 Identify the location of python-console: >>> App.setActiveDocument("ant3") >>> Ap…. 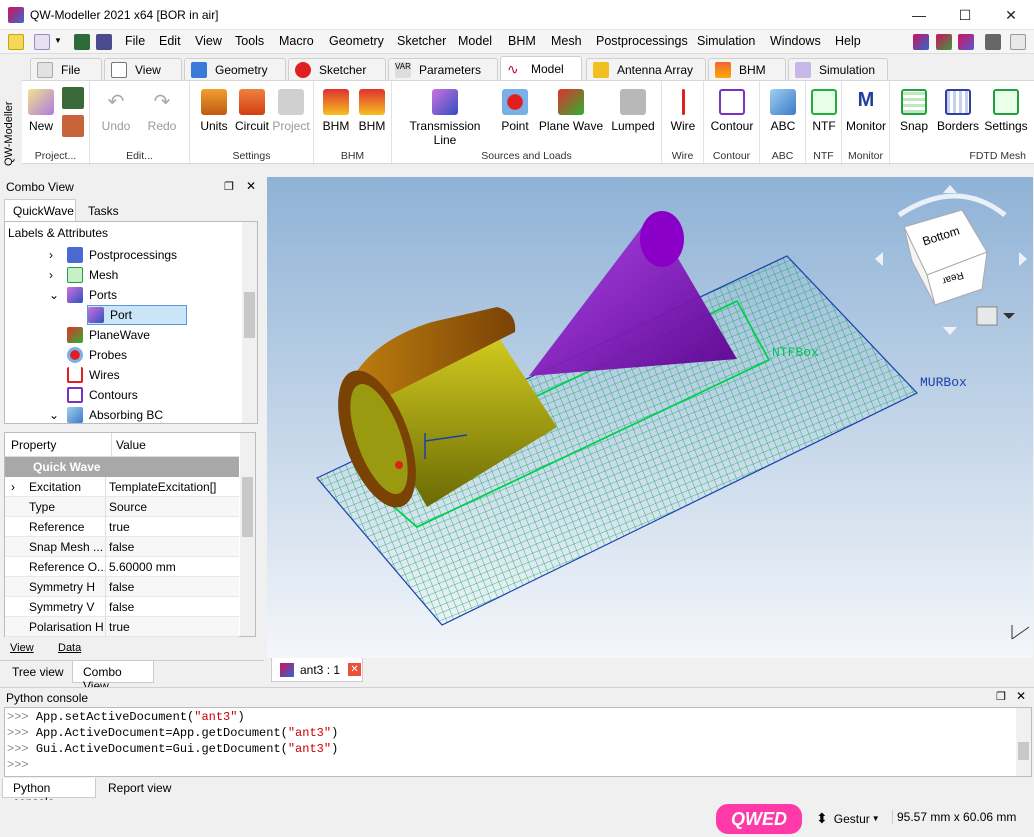
(518, 742).